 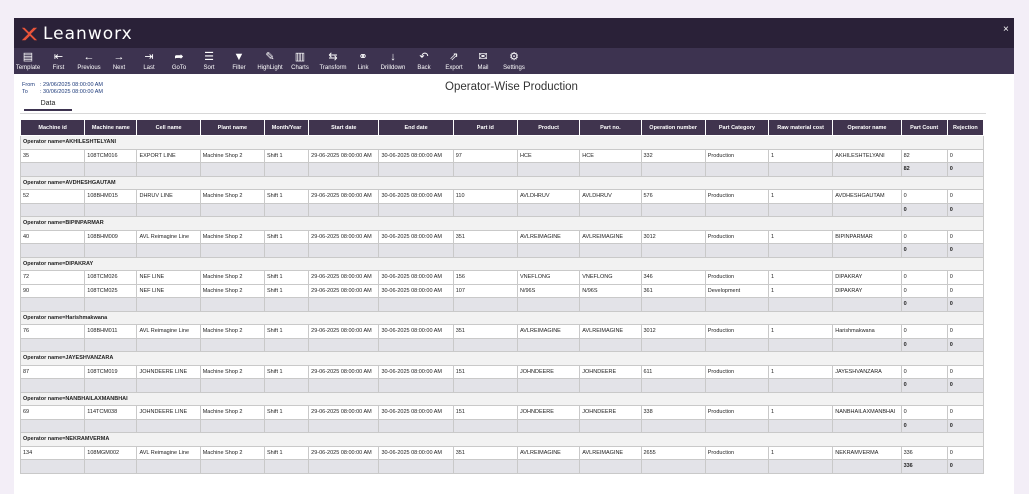 What do you see at coordinates (610, 412) in the screenshot?
I see `table-cell: JOHNDEERE` at bounding box center [610, 412].